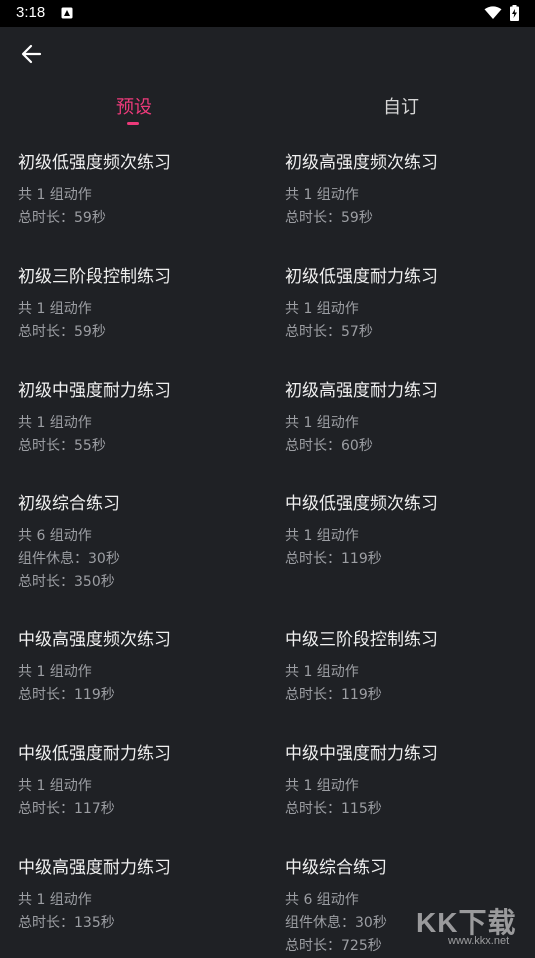 Image resolution: width=535 pixels, height=958 pixels. Describe the element at coordinates (94, 640) in the screenshot. I see `exercise-title: 中级高强度频次练习` at that location.